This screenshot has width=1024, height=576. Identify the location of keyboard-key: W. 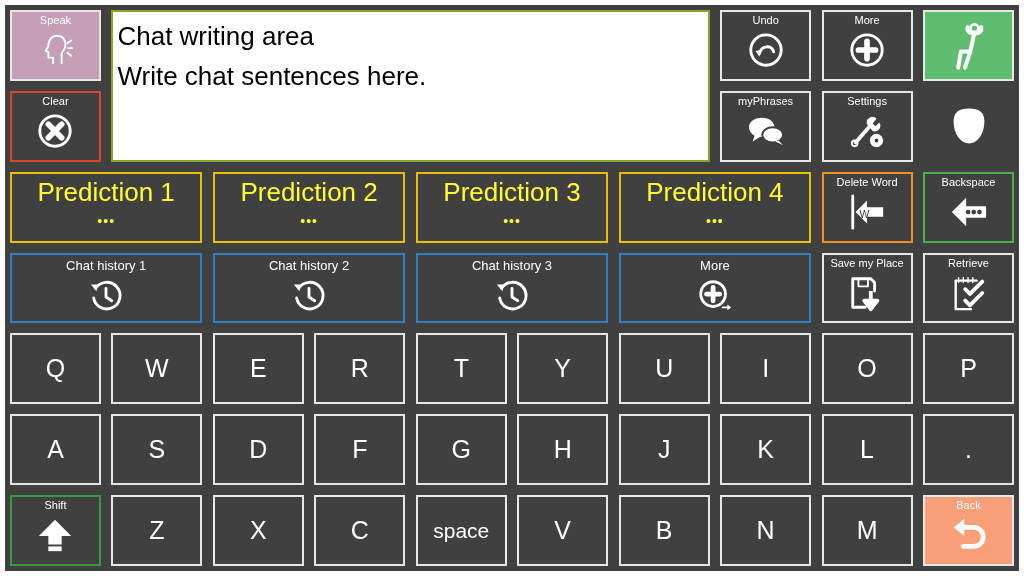
(157, 369).